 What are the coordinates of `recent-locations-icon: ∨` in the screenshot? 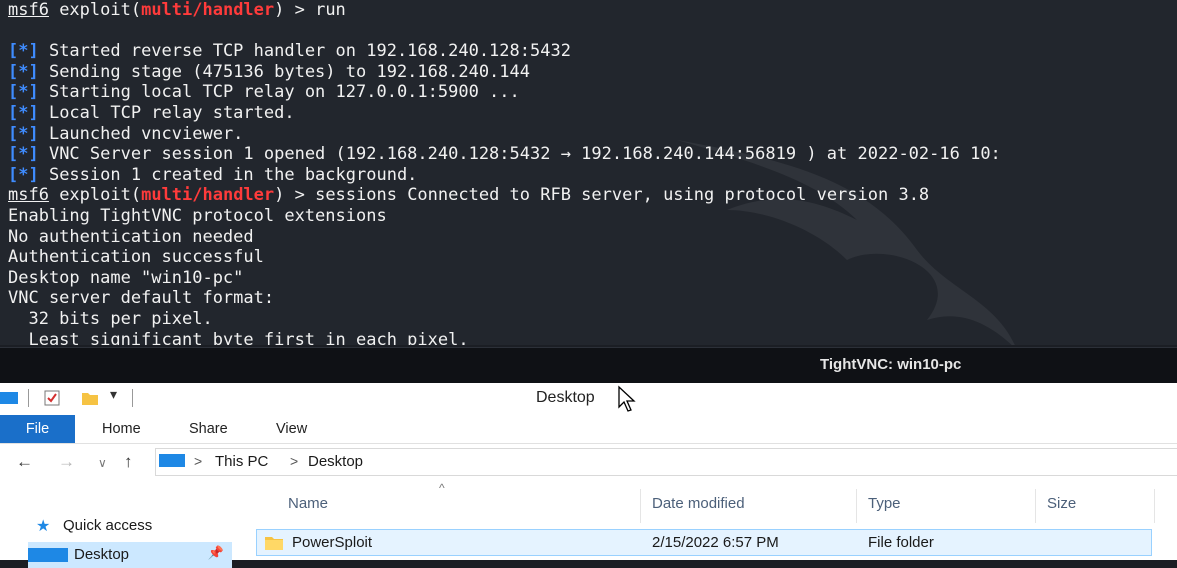 It's located at (102, 463).